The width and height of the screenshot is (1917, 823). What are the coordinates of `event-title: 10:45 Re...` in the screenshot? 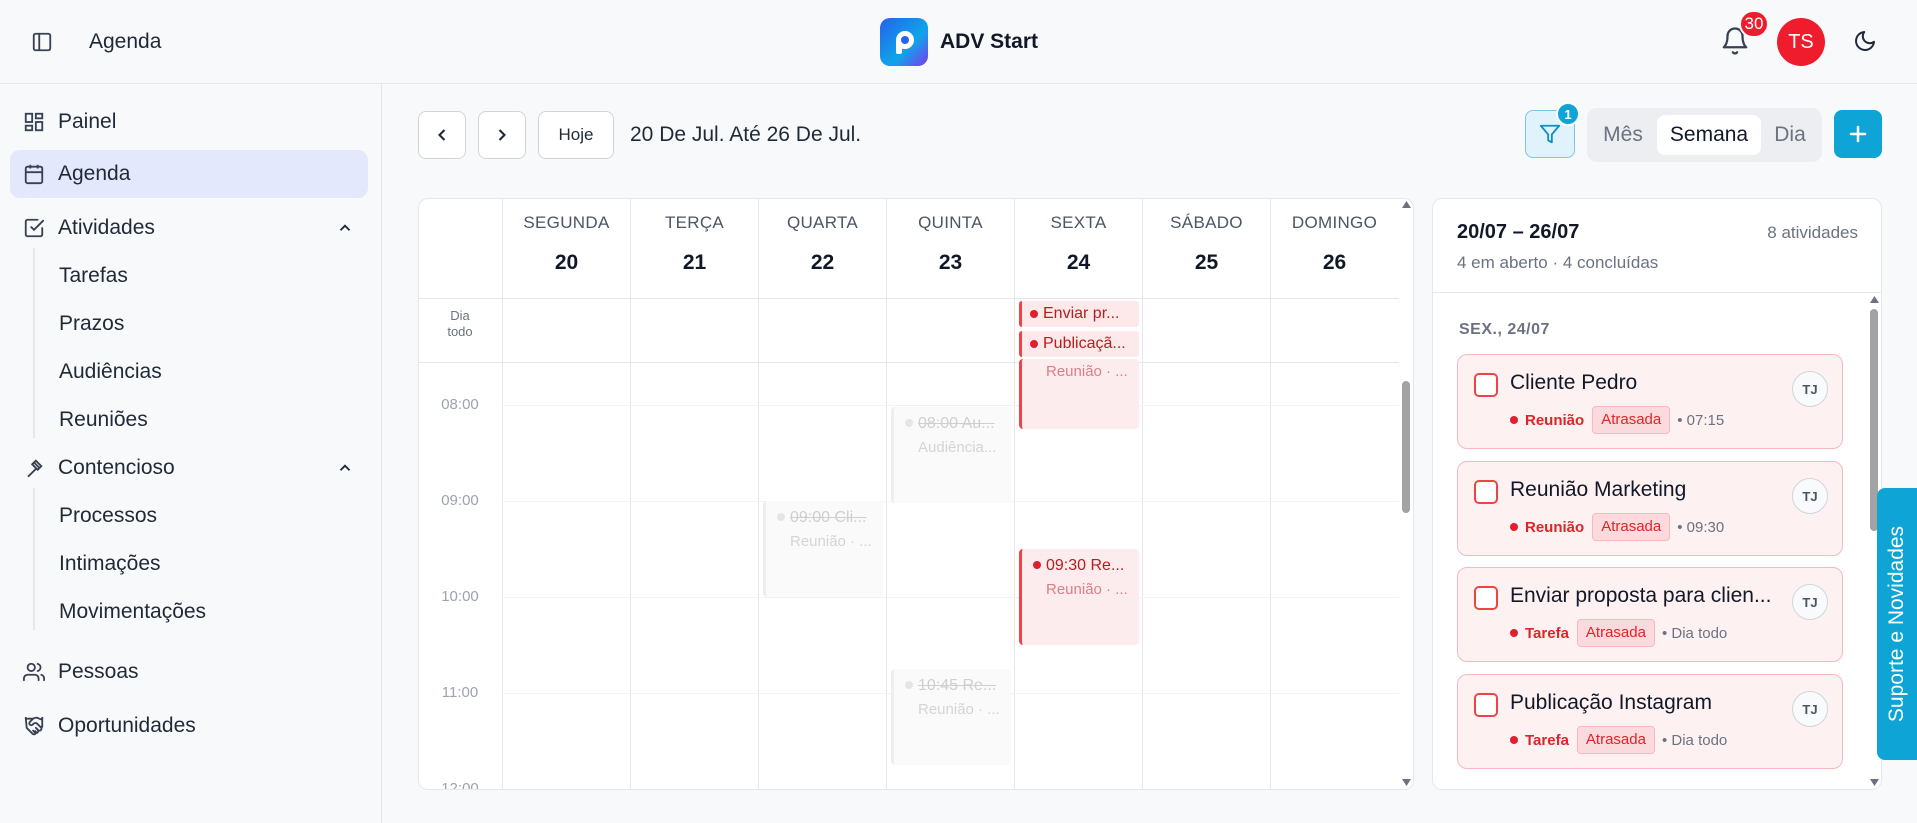 It's located at (957, 685).